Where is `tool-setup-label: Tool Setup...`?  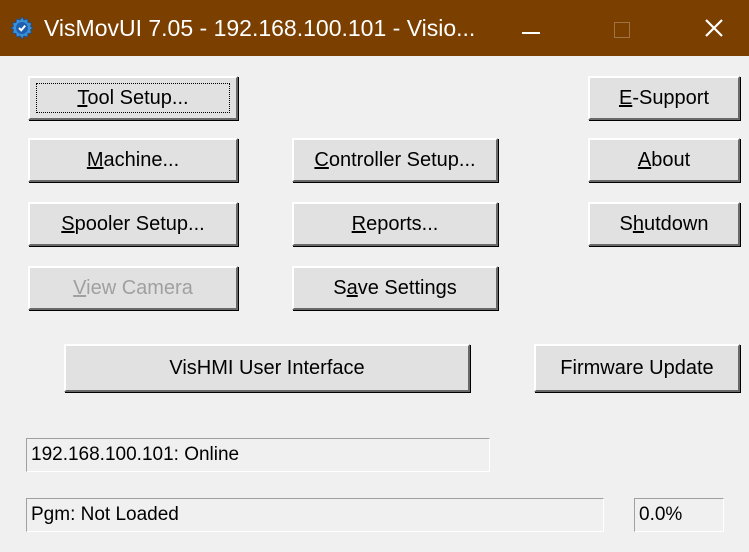
tool-setup-label: Tool Setup... is located at coordinates (133, 97).